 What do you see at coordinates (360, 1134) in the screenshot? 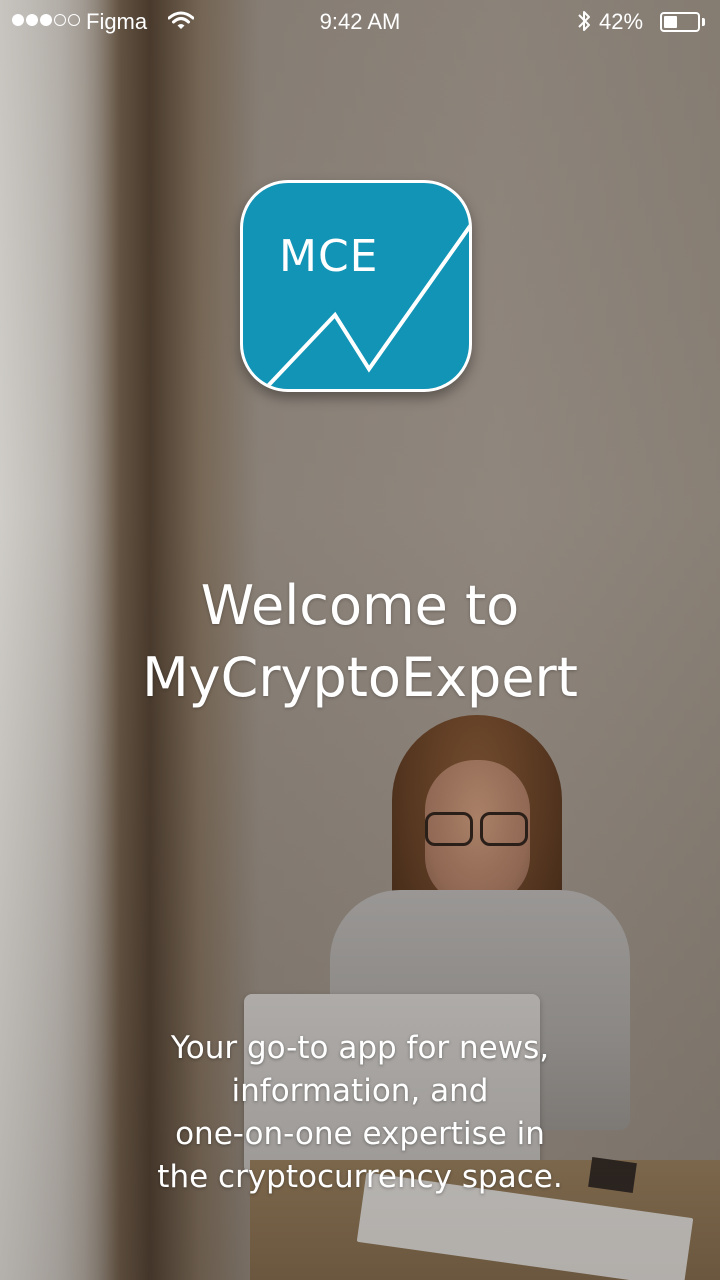
I see `tagline-line-3: one-on-one expertise in` at bounding box center [360, 1134].